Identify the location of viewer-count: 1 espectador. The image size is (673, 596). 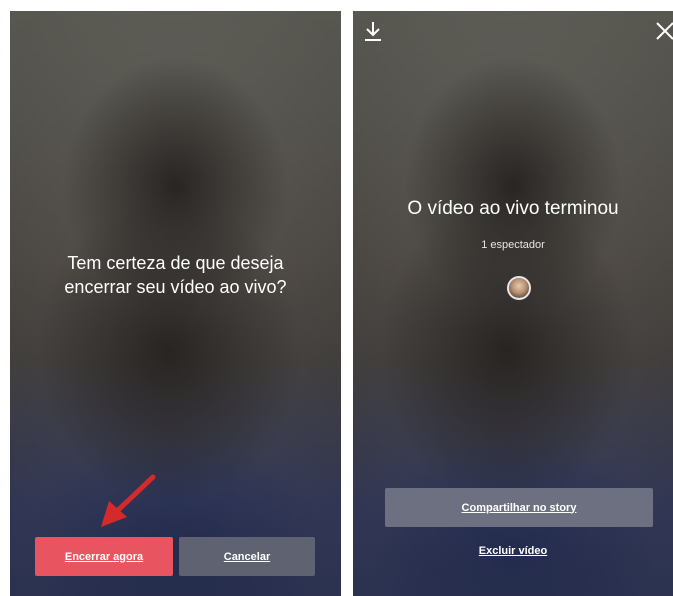
(513, 245).